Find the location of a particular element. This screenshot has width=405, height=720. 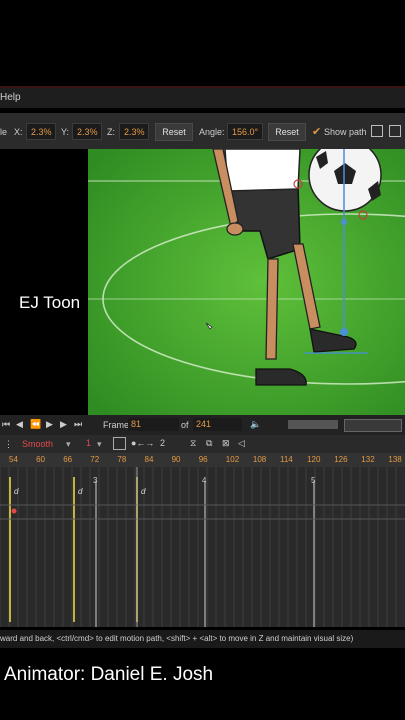

z-label: Z: is located at coordinates (111, 132).